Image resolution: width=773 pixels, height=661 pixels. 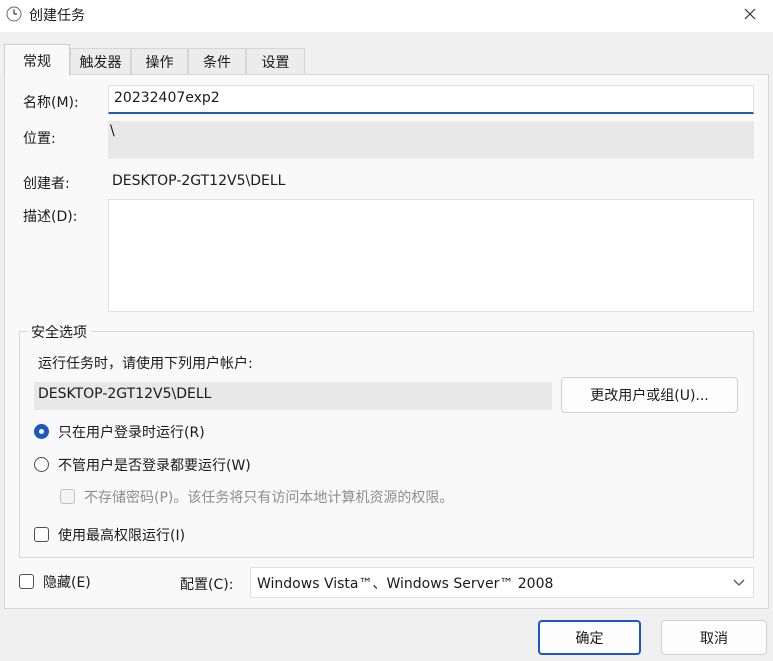 What do you see at coordinates (217, 61) in the screenshot?
I see `tab-conditions: 条件` at bounding box center [217, 61].